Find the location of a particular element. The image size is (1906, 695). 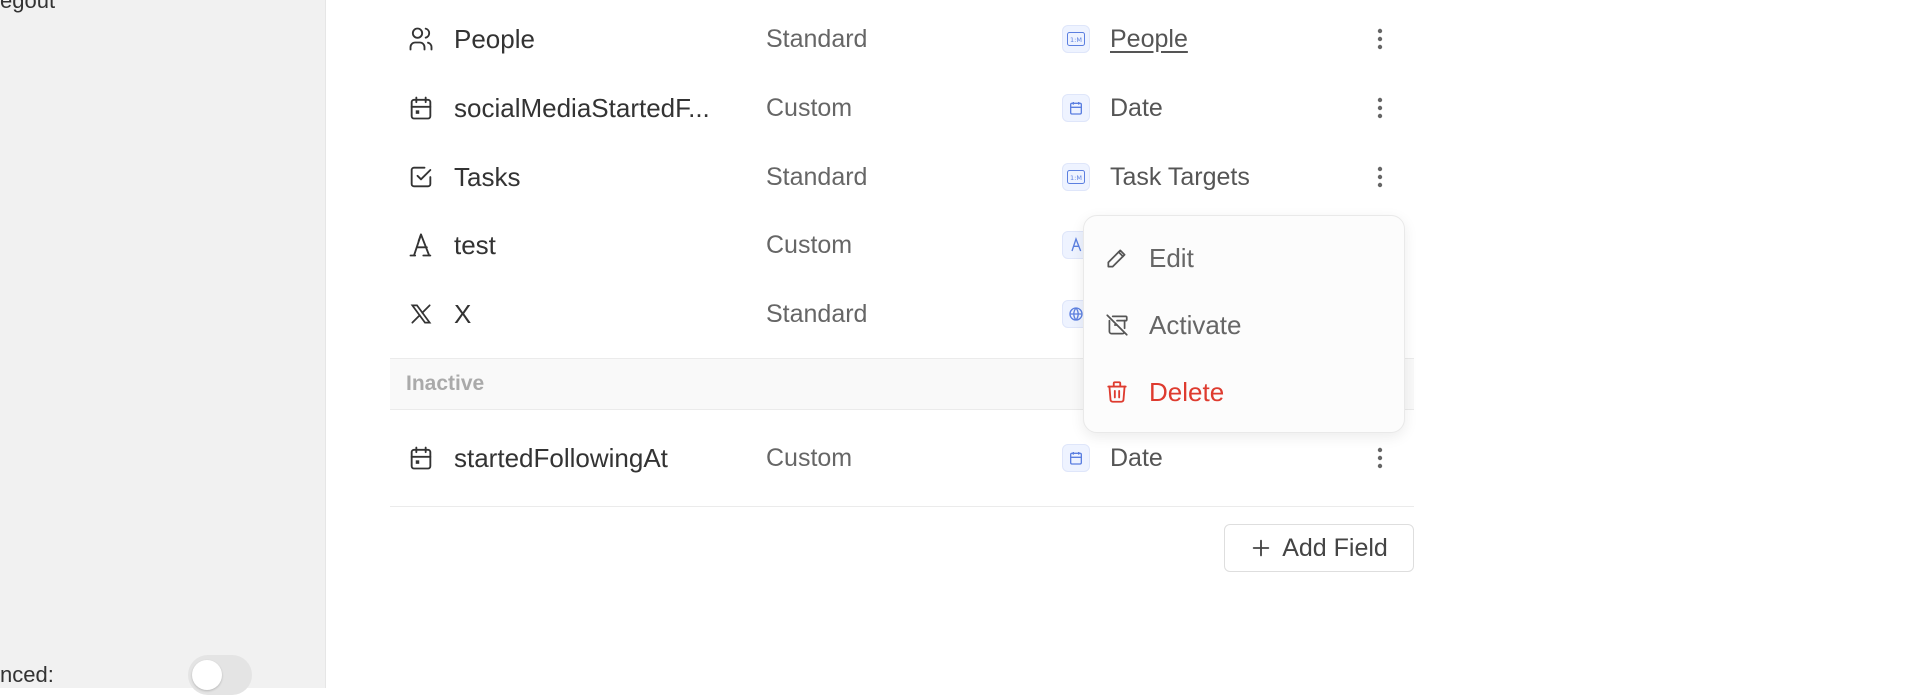

pencil-icon is located at coordinates (1117, 258).